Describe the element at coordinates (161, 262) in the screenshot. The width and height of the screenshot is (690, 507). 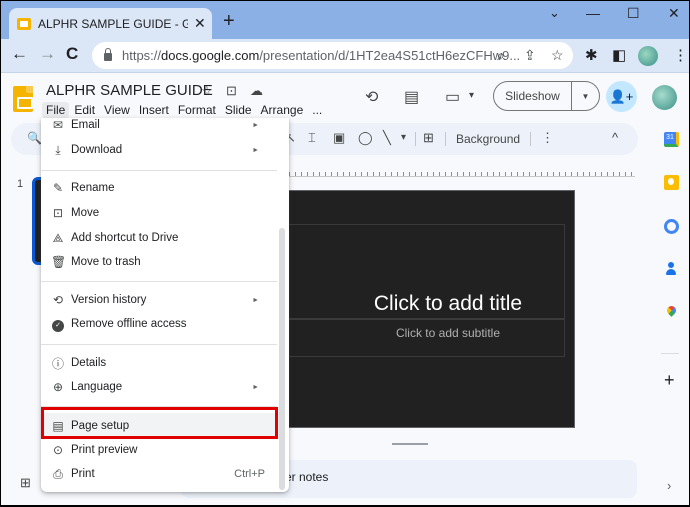
I see `menu-item-move-to-trash: 🗑 Move to trash` at that location.